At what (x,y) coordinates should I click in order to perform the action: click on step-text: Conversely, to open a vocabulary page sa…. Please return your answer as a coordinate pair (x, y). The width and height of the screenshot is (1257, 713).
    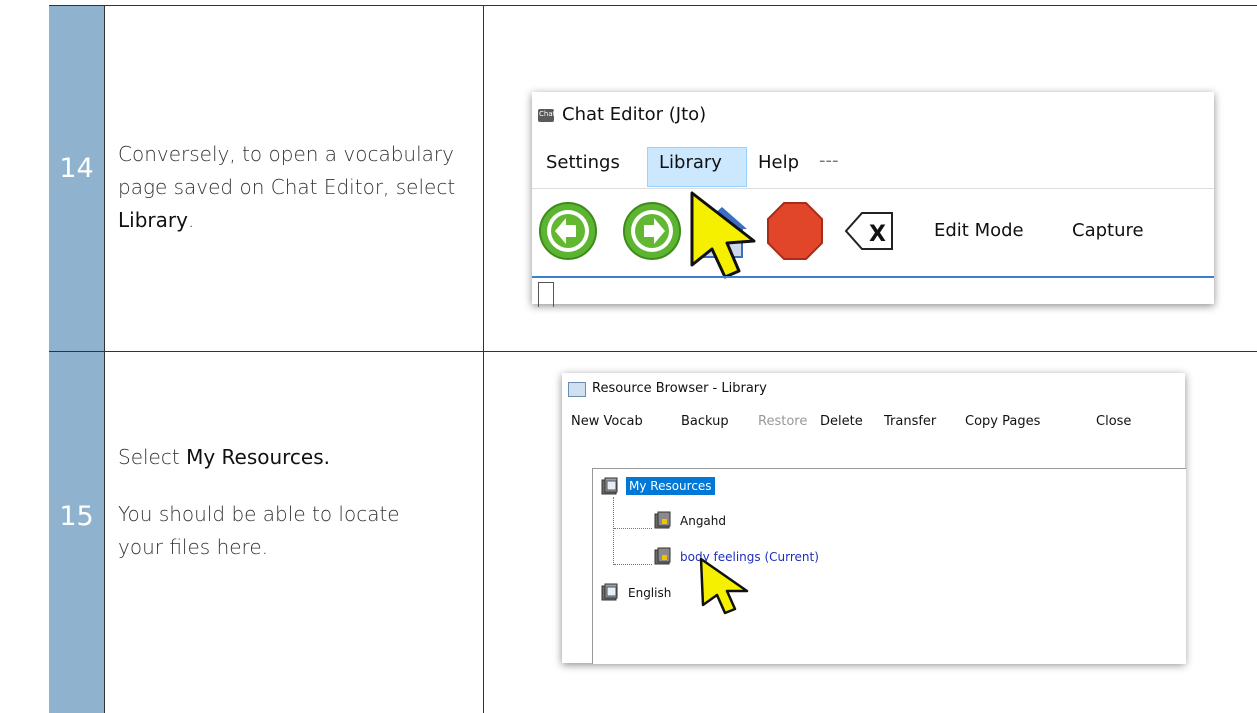
    Looking at the image, I should click on (287, 170).